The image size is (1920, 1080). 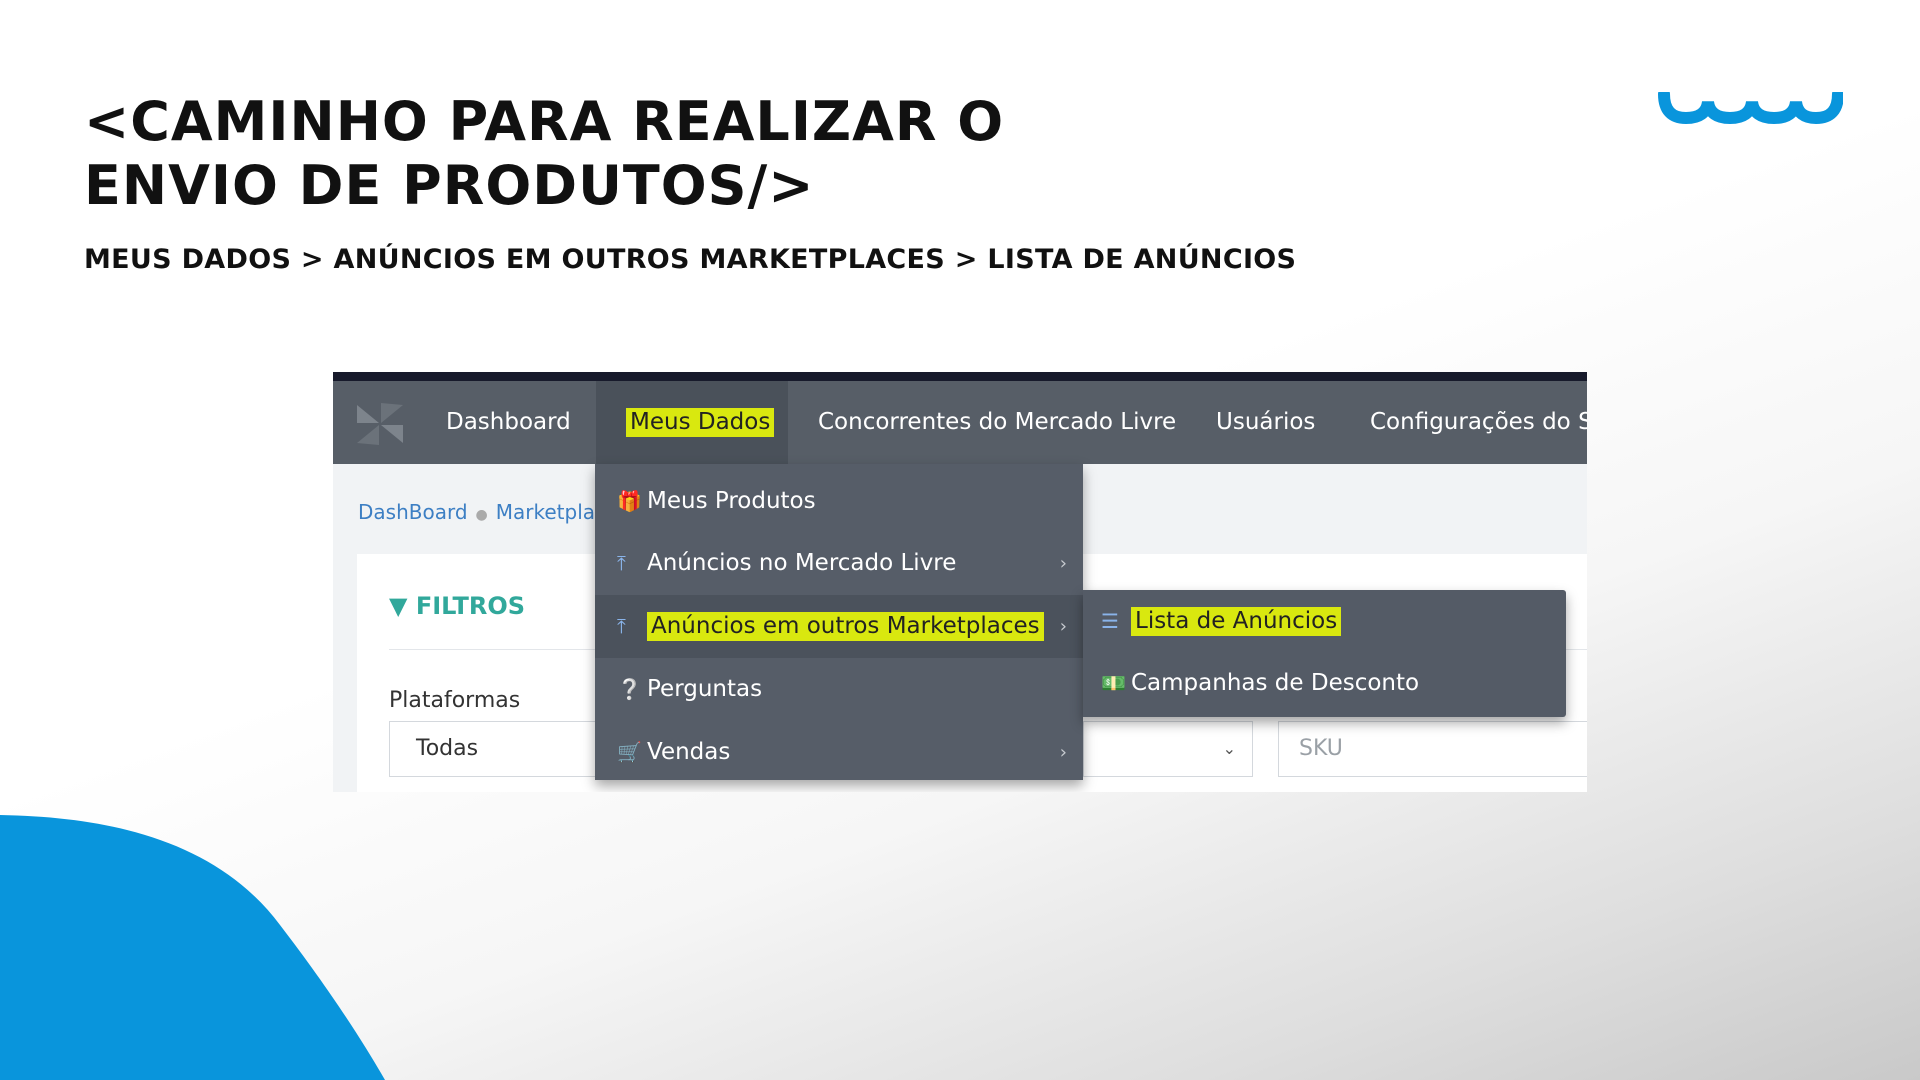 I want to click on wave-logo-icon, so click(x=1750, y=108).